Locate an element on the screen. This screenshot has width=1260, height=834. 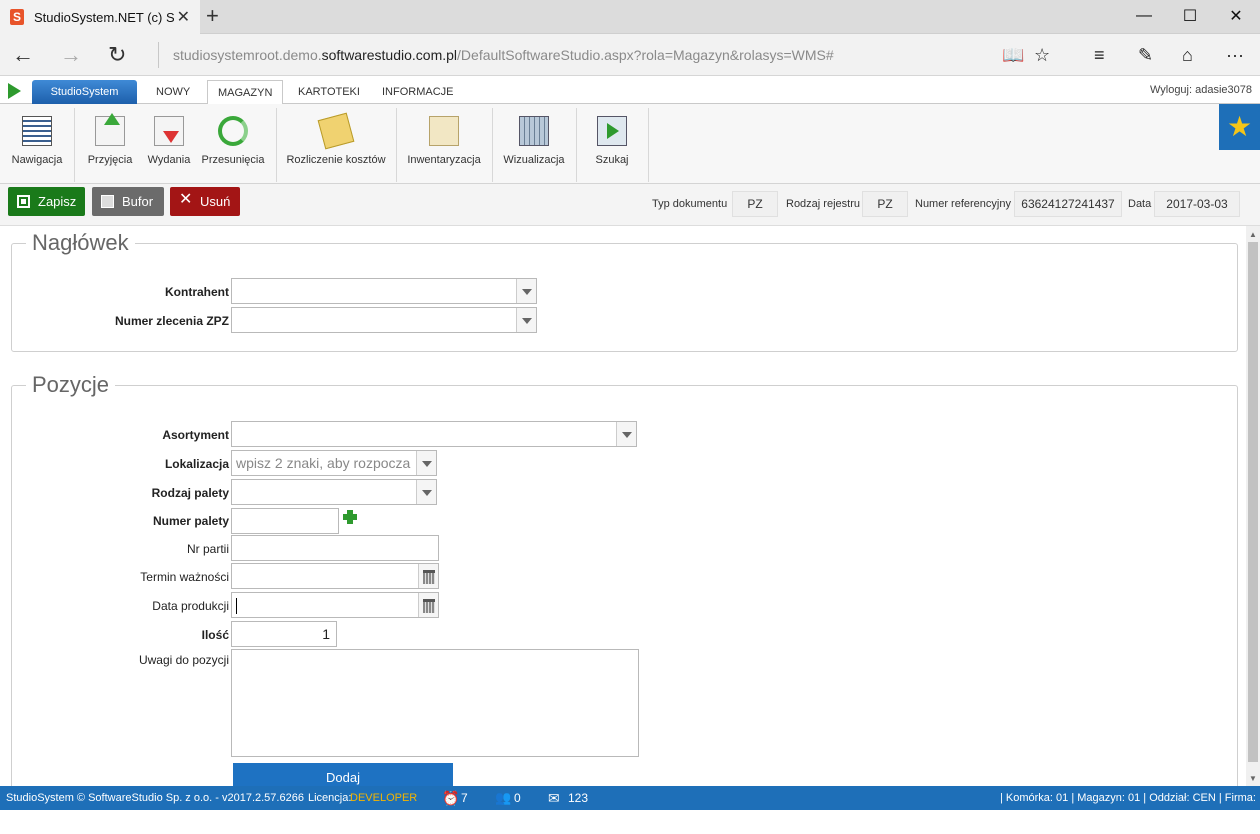
ribbon-inwentaryzacja: Inwentaryzacja is located at coordinates (444, 145).